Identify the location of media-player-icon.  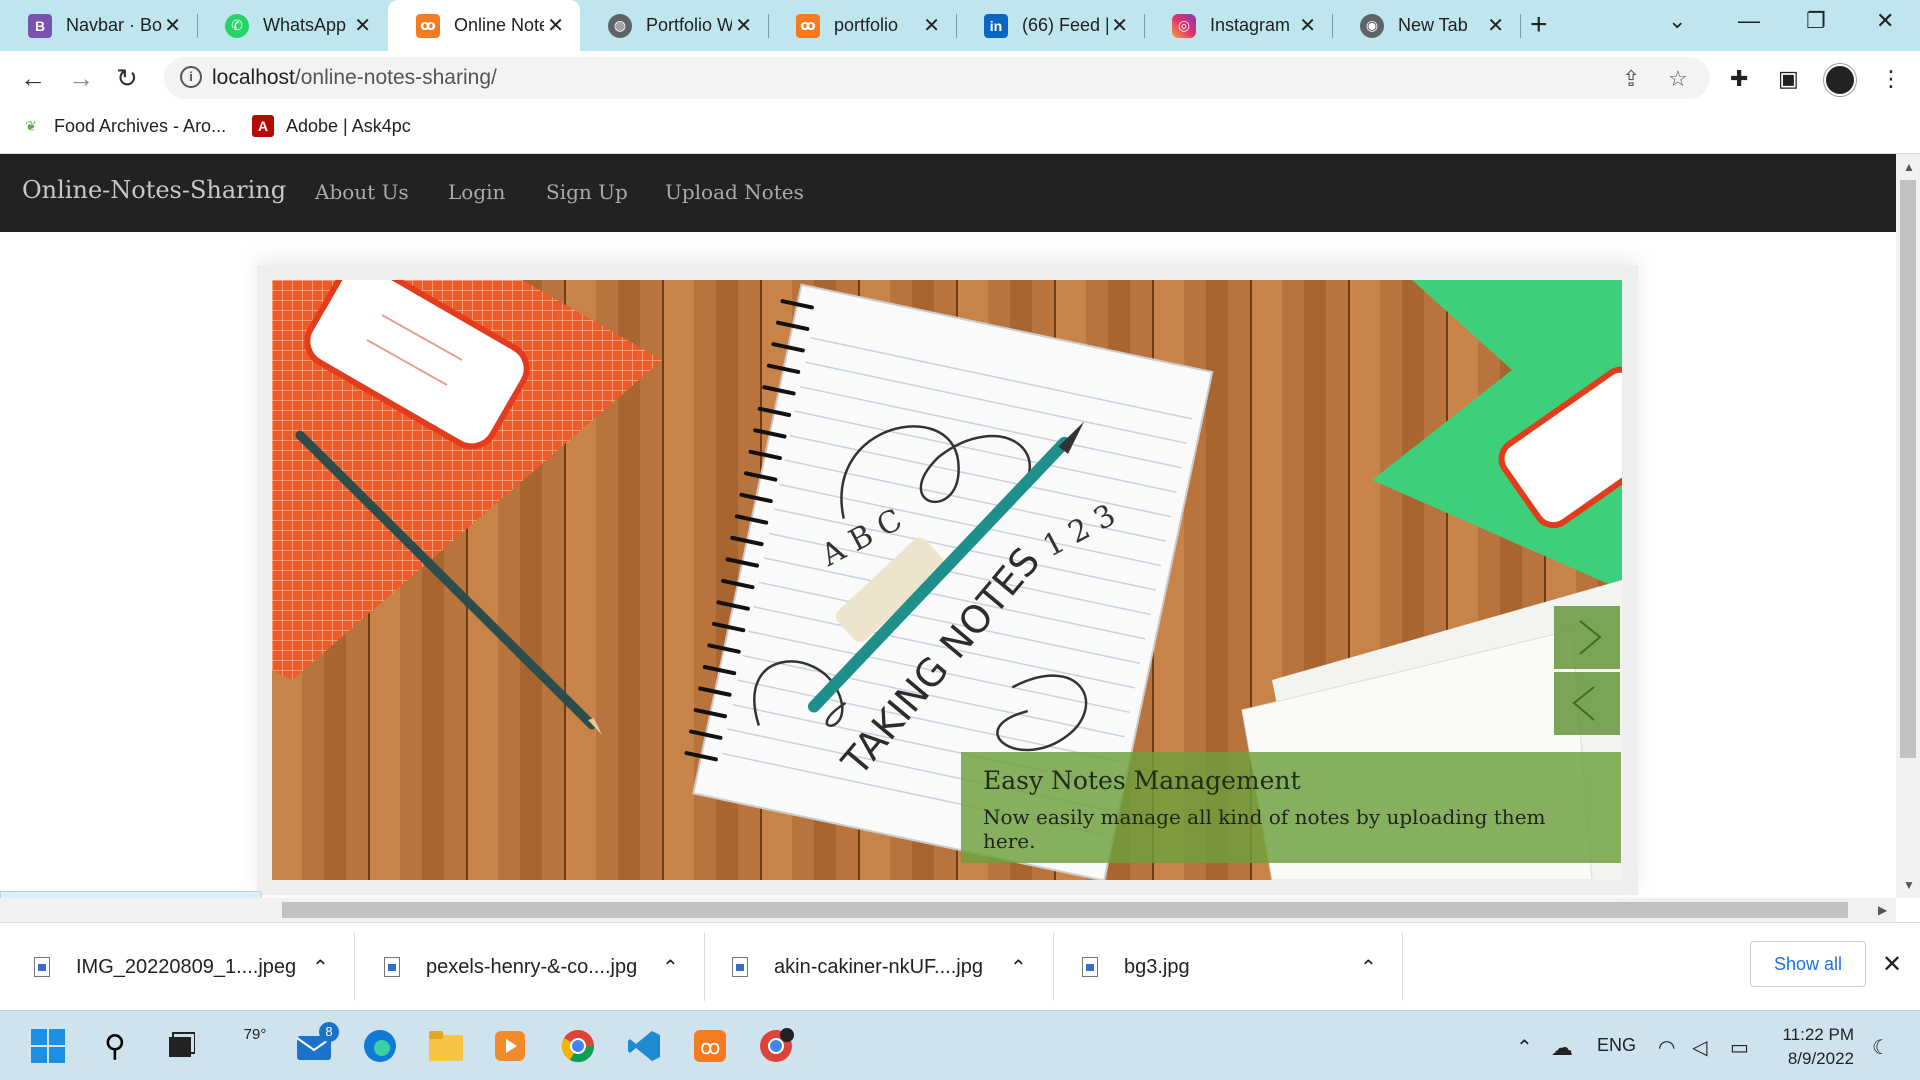
(510, 1046).